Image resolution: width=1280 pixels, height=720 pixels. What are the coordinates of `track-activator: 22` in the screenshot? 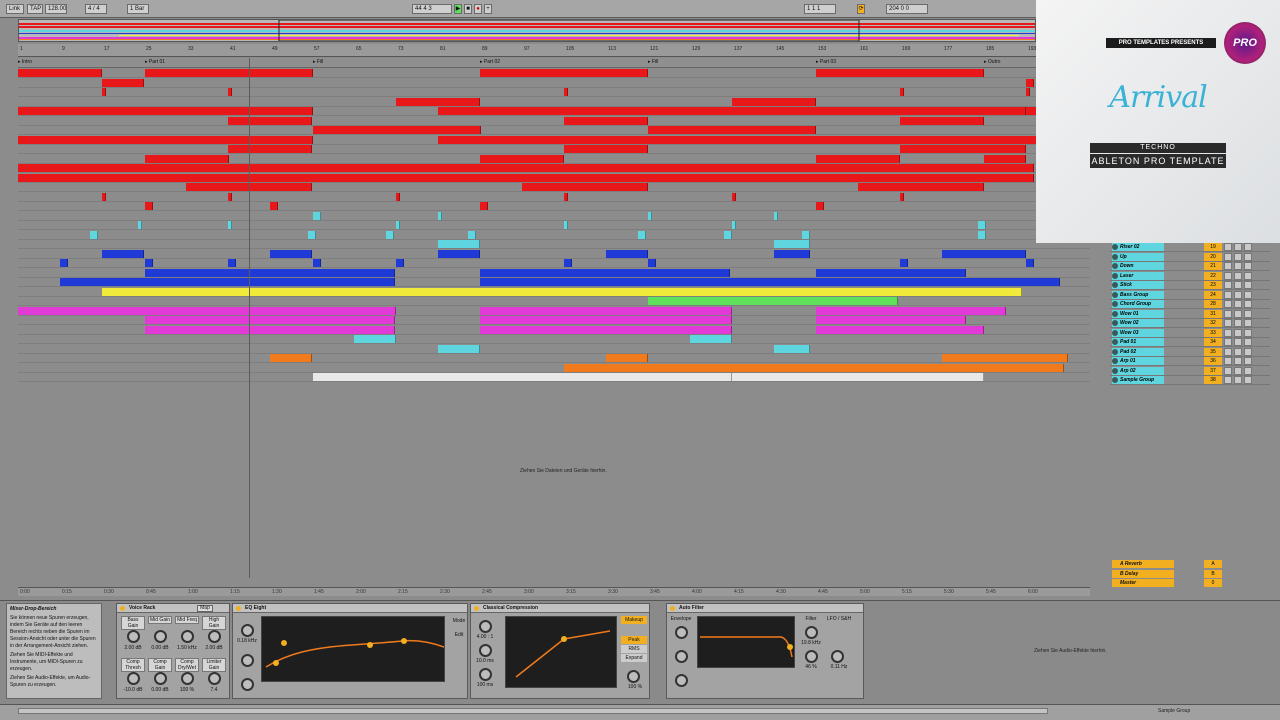 It's located at (1213, 275).